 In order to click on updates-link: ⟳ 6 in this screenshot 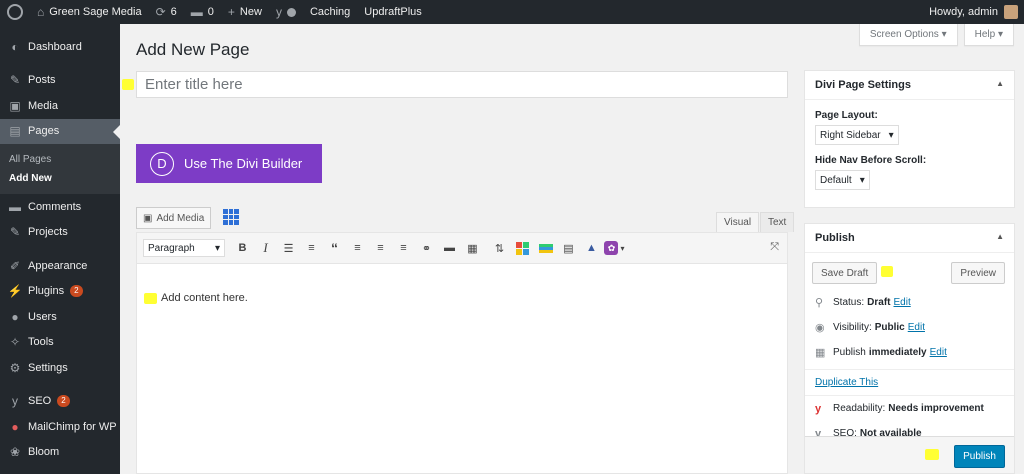, I will do `click(166, 12)`.